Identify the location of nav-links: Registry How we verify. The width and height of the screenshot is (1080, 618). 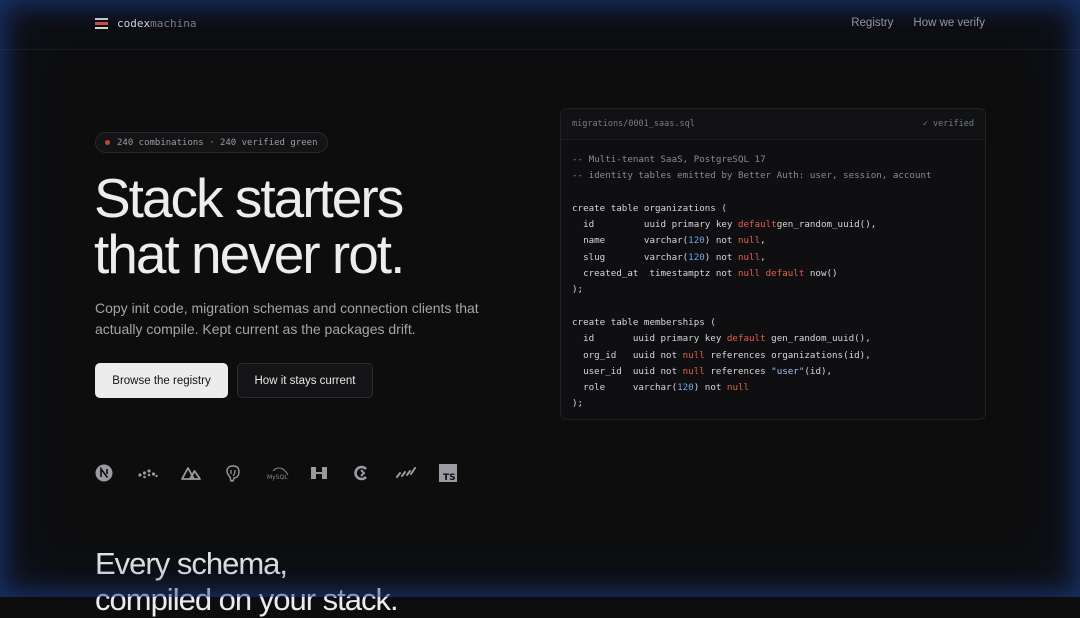
(918, 23).